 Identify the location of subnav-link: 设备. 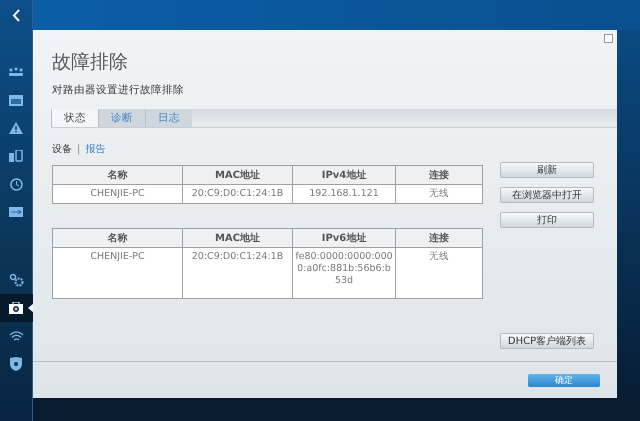
(62, 149).